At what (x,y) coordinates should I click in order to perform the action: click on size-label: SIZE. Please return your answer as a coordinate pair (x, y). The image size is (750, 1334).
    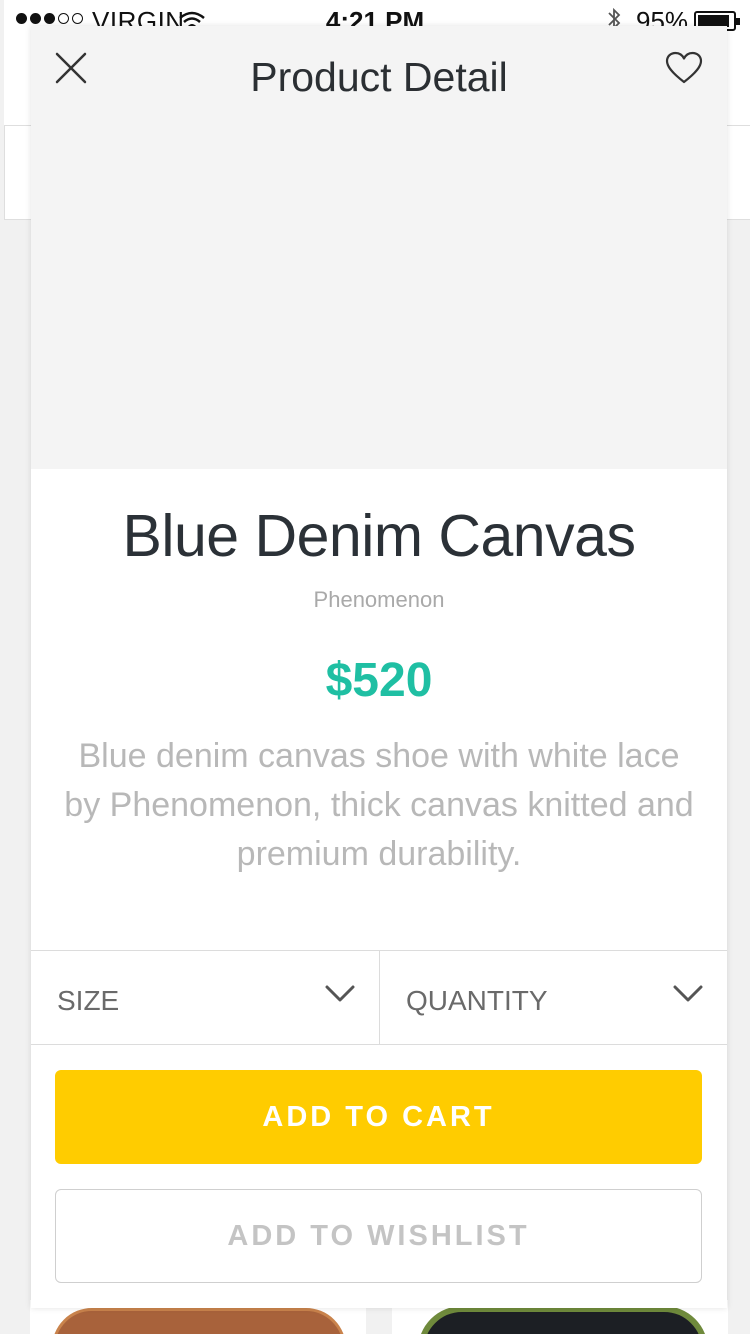
    Looking at the image, I should click on (88, 1000).